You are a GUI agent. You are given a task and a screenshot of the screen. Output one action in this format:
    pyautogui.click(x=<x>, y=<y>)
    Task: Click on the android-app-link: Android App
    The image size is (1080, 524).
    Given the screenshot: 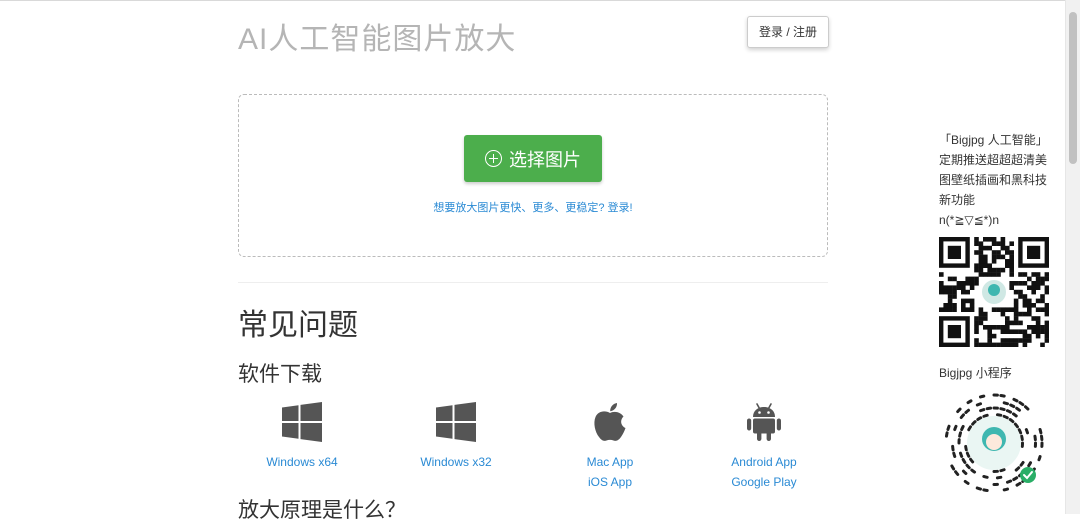 What is the action you would take?
    pyautogui.click(x=764, y=462)
    